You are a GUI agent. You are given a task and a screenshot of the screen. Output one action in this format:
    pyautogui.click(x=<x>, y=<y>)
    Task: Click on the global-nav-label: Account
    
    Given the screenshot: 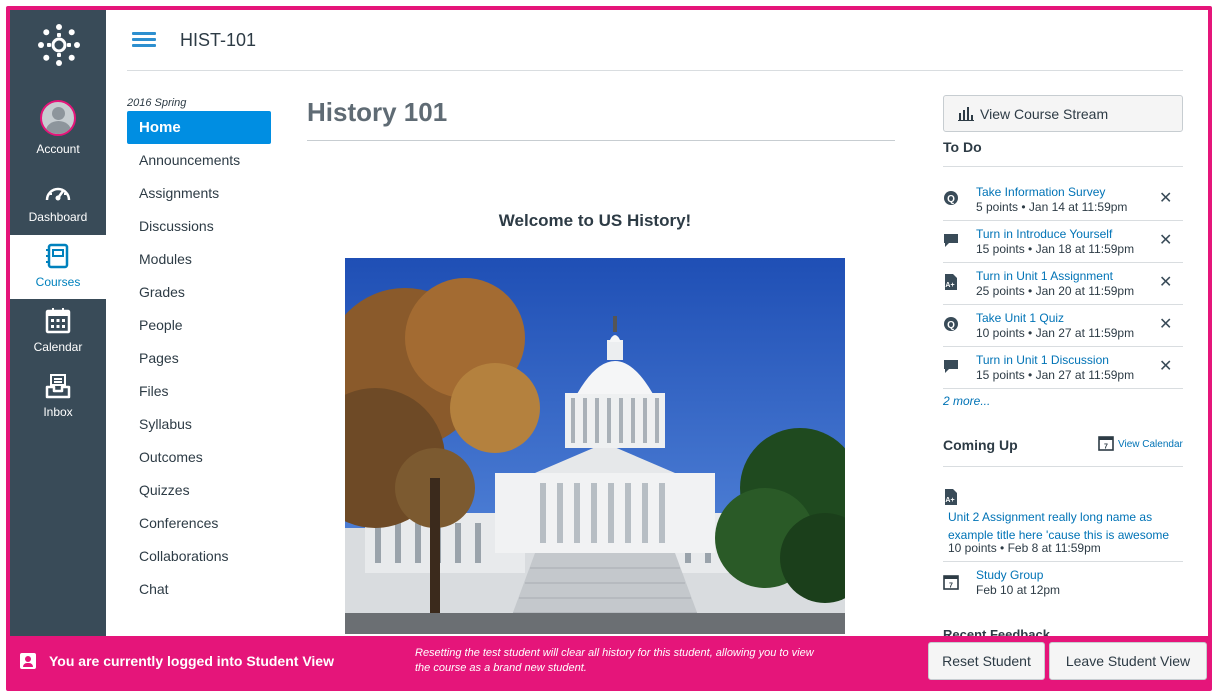 What is the action you would take?
    pyautogui.click(x=58, y=149)
    